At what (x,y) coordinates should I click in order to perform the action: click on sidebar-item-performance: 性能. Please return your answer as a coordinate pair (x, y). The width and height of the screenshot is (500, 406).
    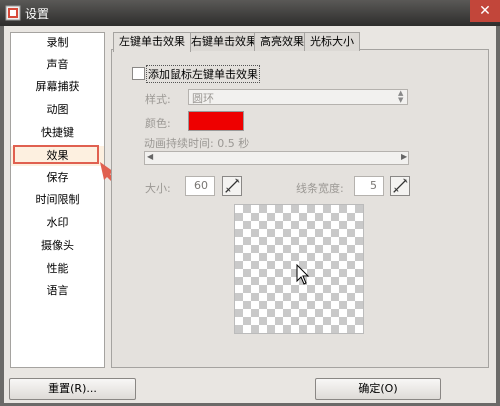
    Looking at the image, I should click on (57, 269).